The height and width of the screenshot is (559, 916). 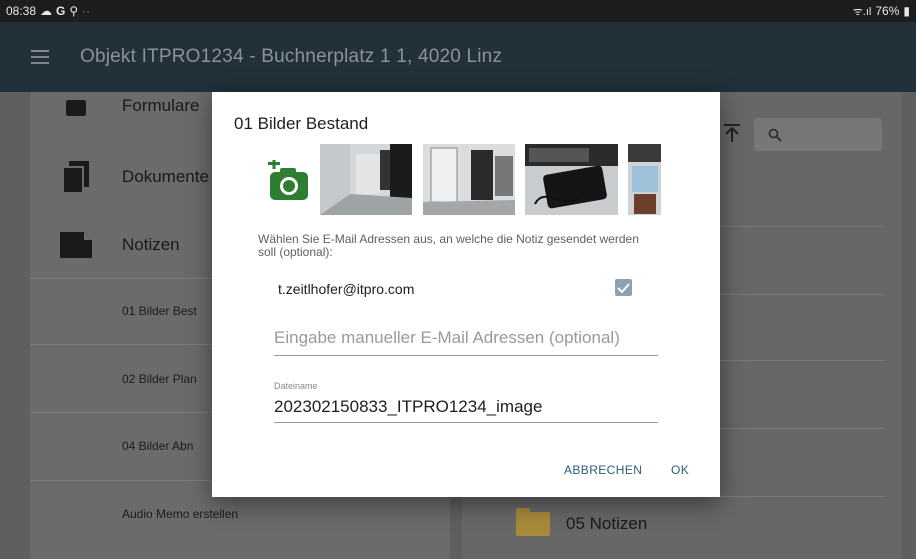 I want to click on email-option-label: t.zeitlhofer@itpro.com, so click(x=346, y=289).